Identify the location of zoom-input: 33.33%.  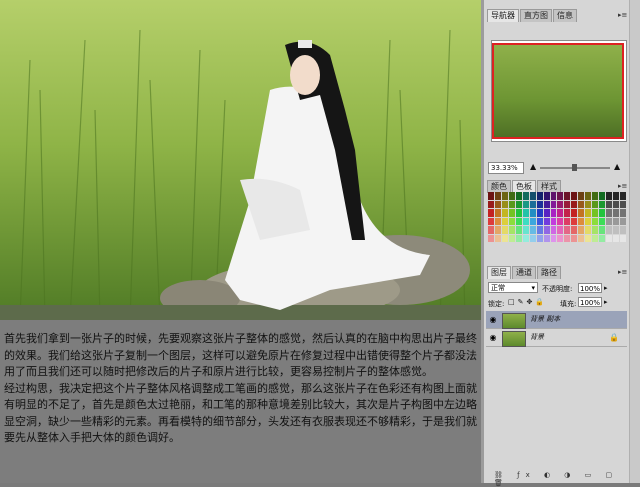
(506, 168).